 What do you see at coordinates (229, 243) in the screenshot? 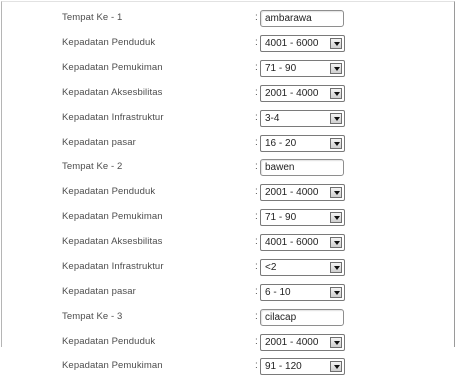
I see `form-row: Kepadatan Aksesbilitas:4001 - 6000` at bounding box center [229, 243].